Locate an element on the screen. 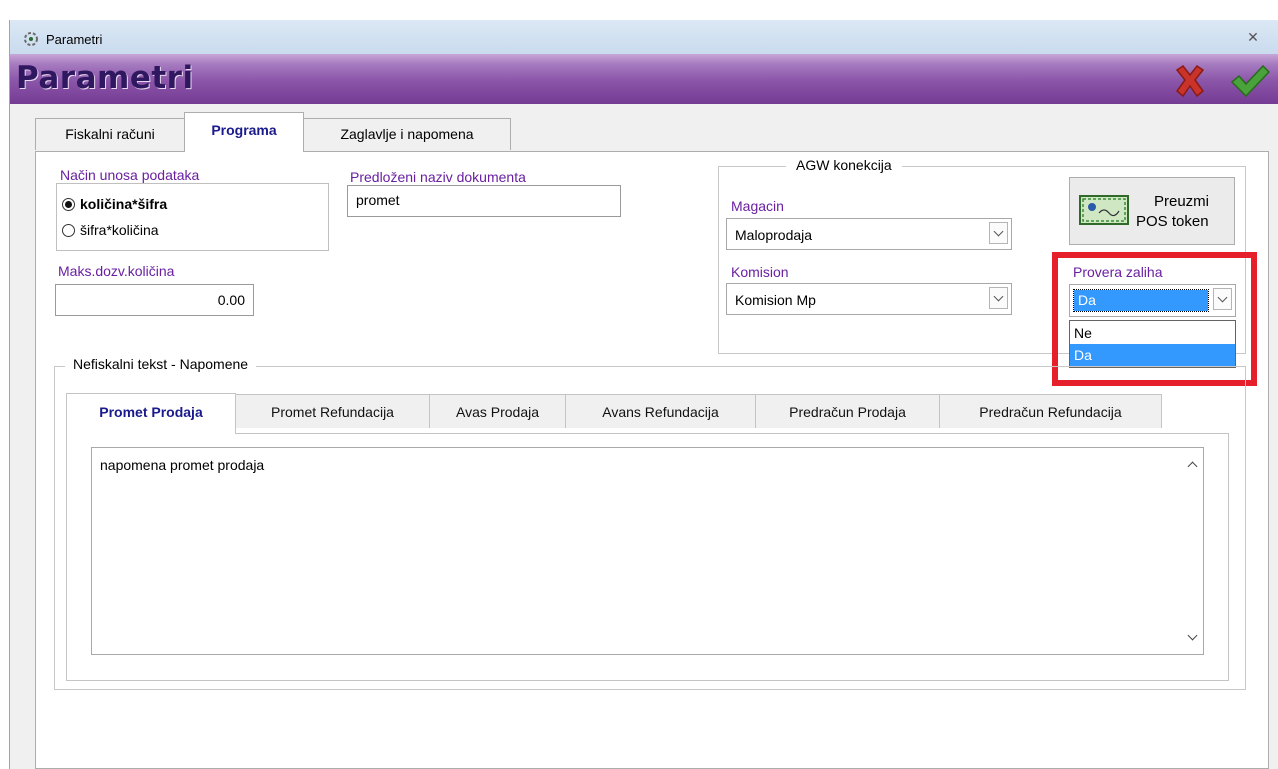  stock-check-dropdown-button is located at coordinates (1222, 299).